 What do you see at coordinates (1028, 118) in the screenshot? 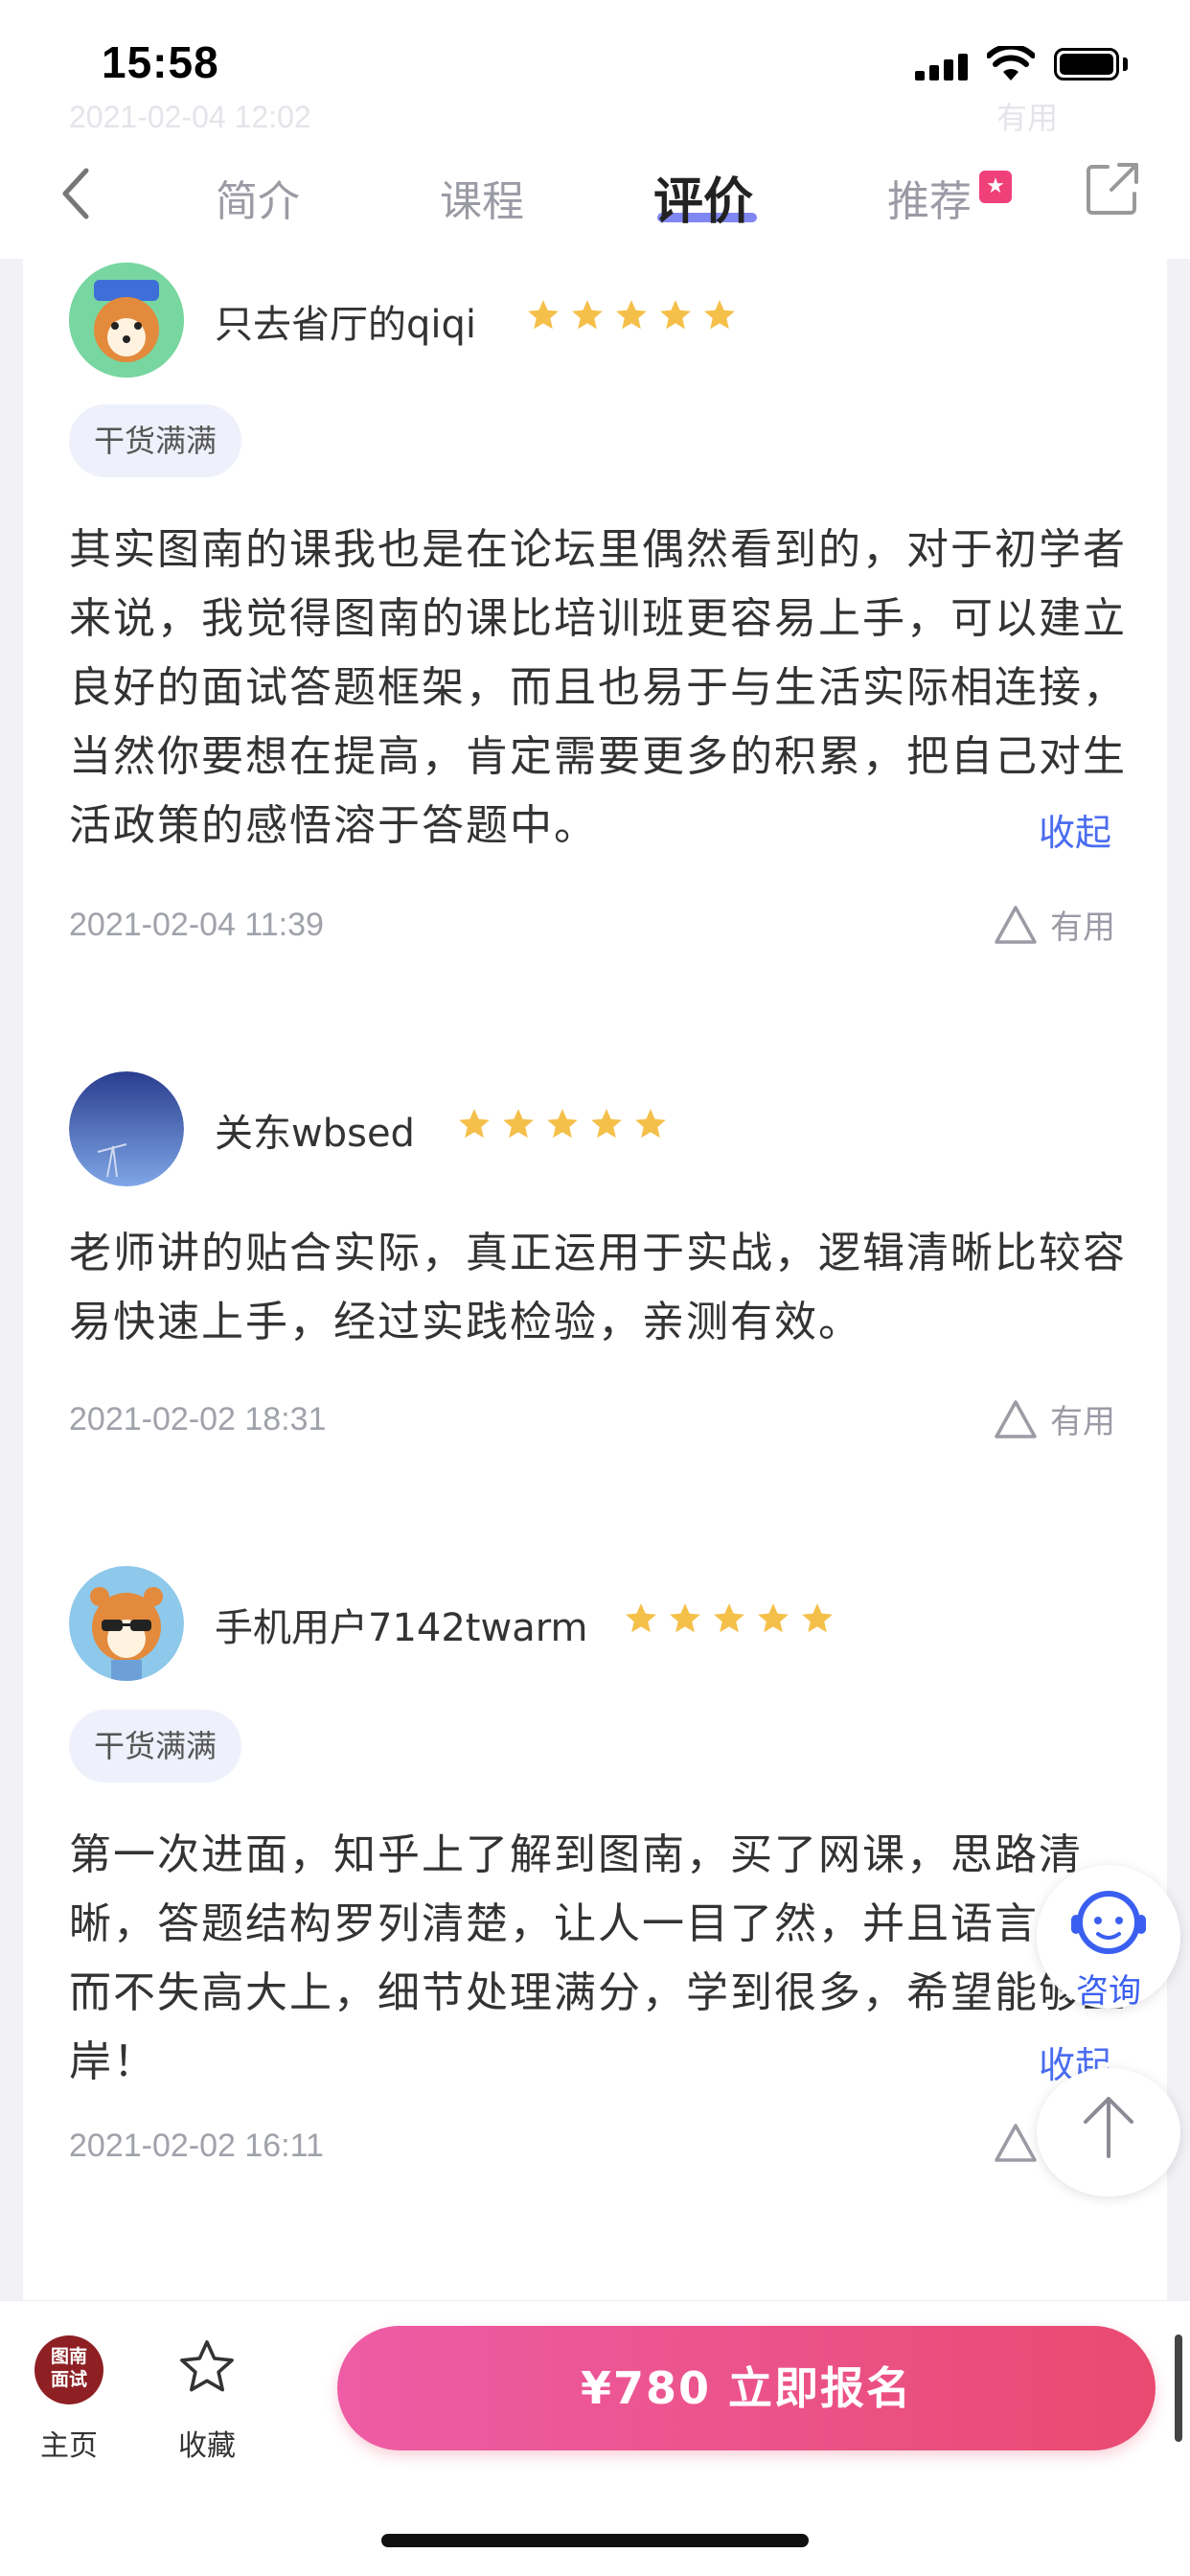
I see `scrolled-useful-ghost: 有用` at bounding box center [1028, 118].